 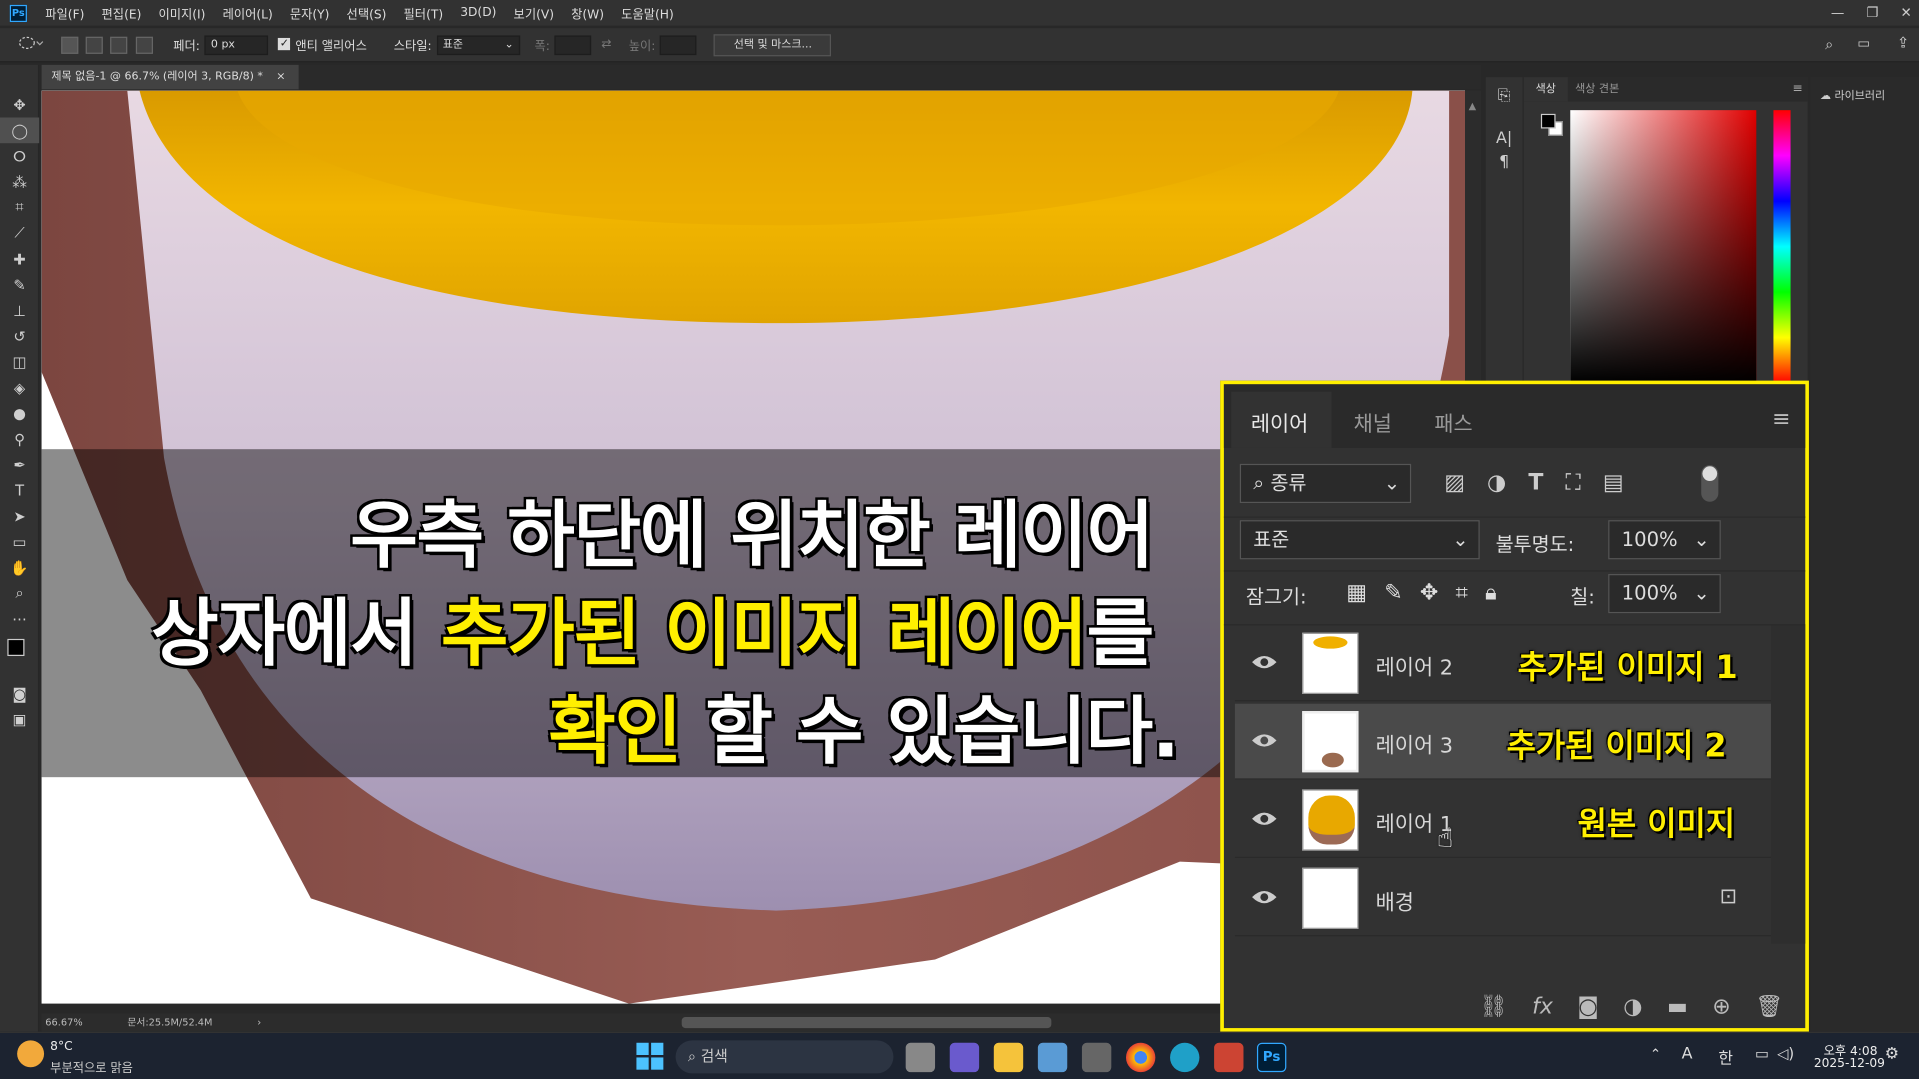 What do you see at coordinates (19, 439) in the screenshot?
I see `dodge-tool-icon: ⚲` at bounding box center [19, 439].